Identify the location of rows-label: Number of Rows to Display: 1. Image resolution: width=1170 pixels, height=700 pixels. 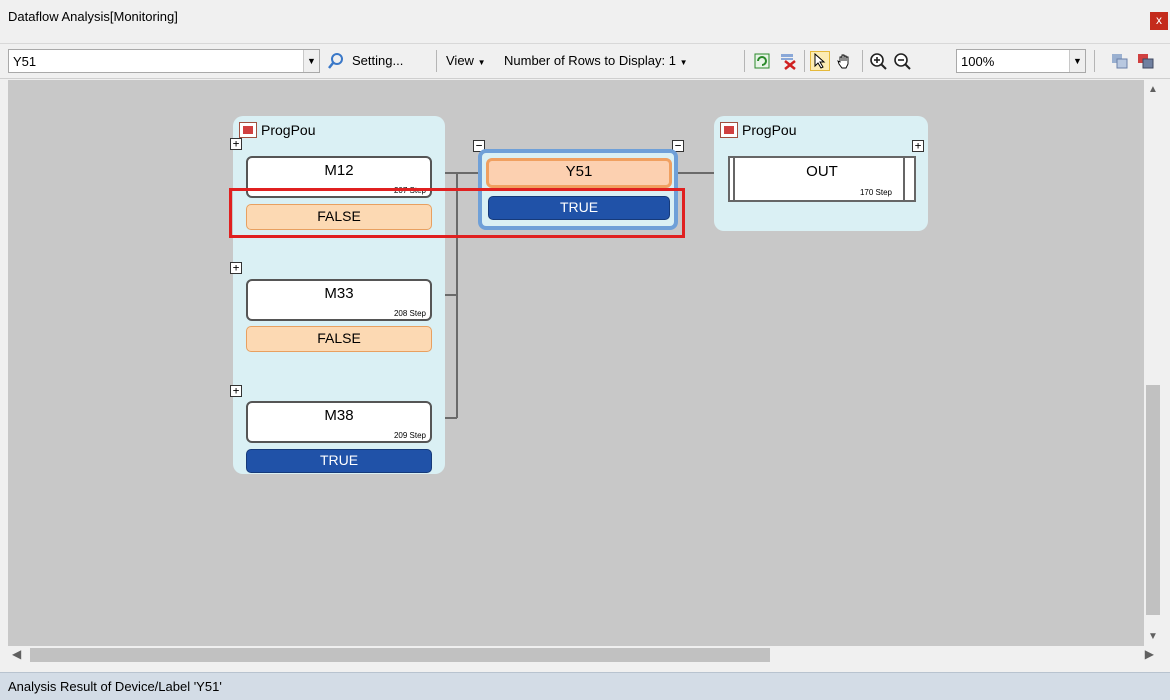
(590, 60).